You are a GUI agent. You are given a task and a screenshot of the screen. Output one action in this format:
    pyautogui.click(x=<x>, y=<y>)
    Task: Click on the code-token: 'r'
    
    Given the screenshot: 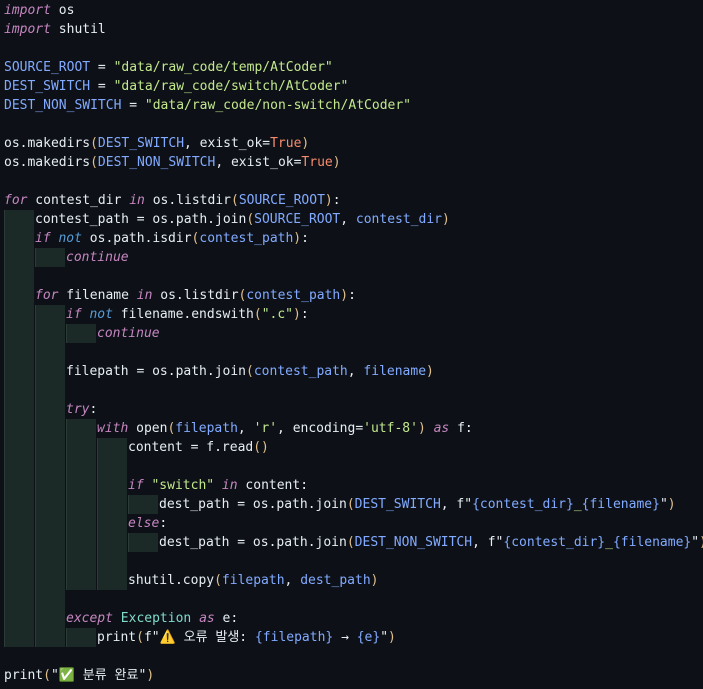 What is the action you would take?
    pyautogui.click(x=265, y=428)
    